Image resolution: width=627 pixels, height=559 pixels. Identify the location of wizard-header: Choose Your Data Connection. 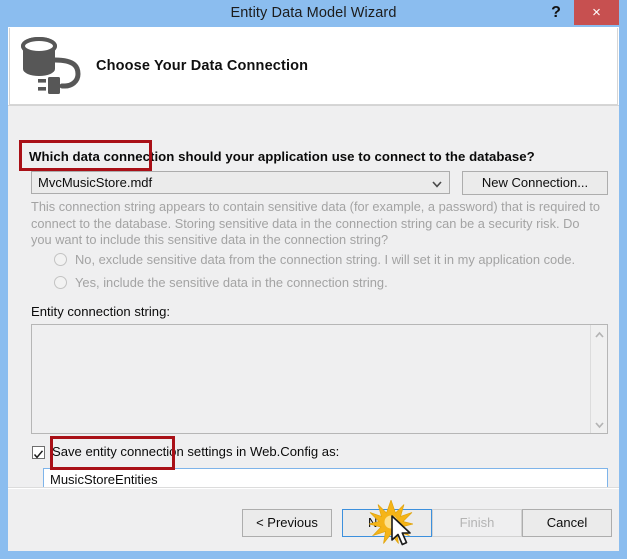
(313, 66).